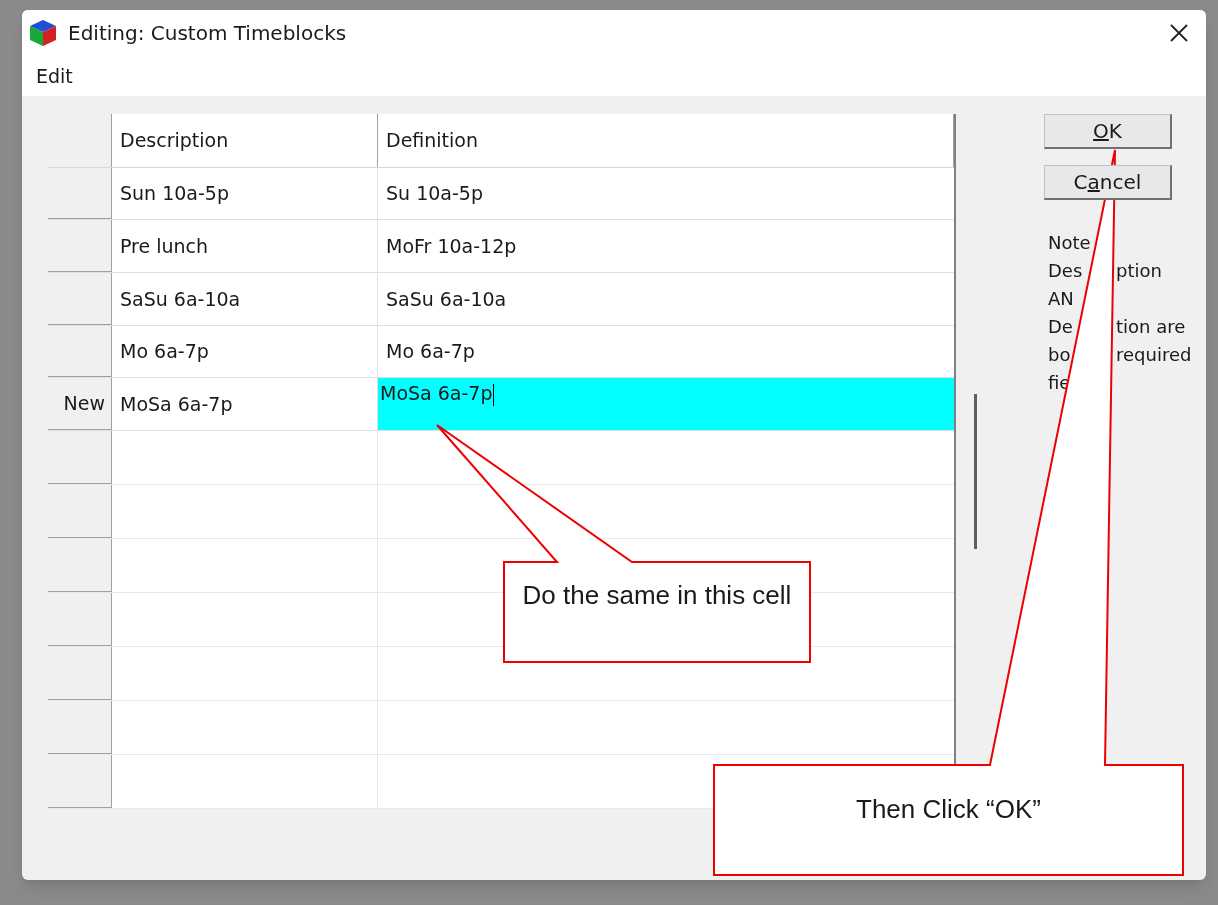 The height and width of the screenshot is (905, 1218). Describe the element at coordinates (1061, 298) in the screenshot. I see `note-text: AN` at that location.